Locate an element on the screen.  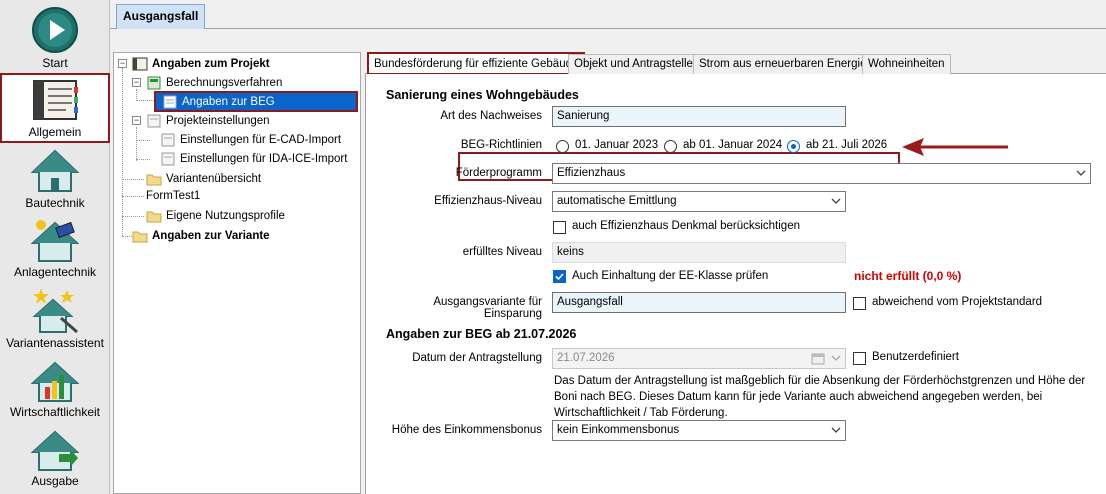
checkbox-abweichend-label: abweichend vom Projektstandard is located at coordinates (957, 302).